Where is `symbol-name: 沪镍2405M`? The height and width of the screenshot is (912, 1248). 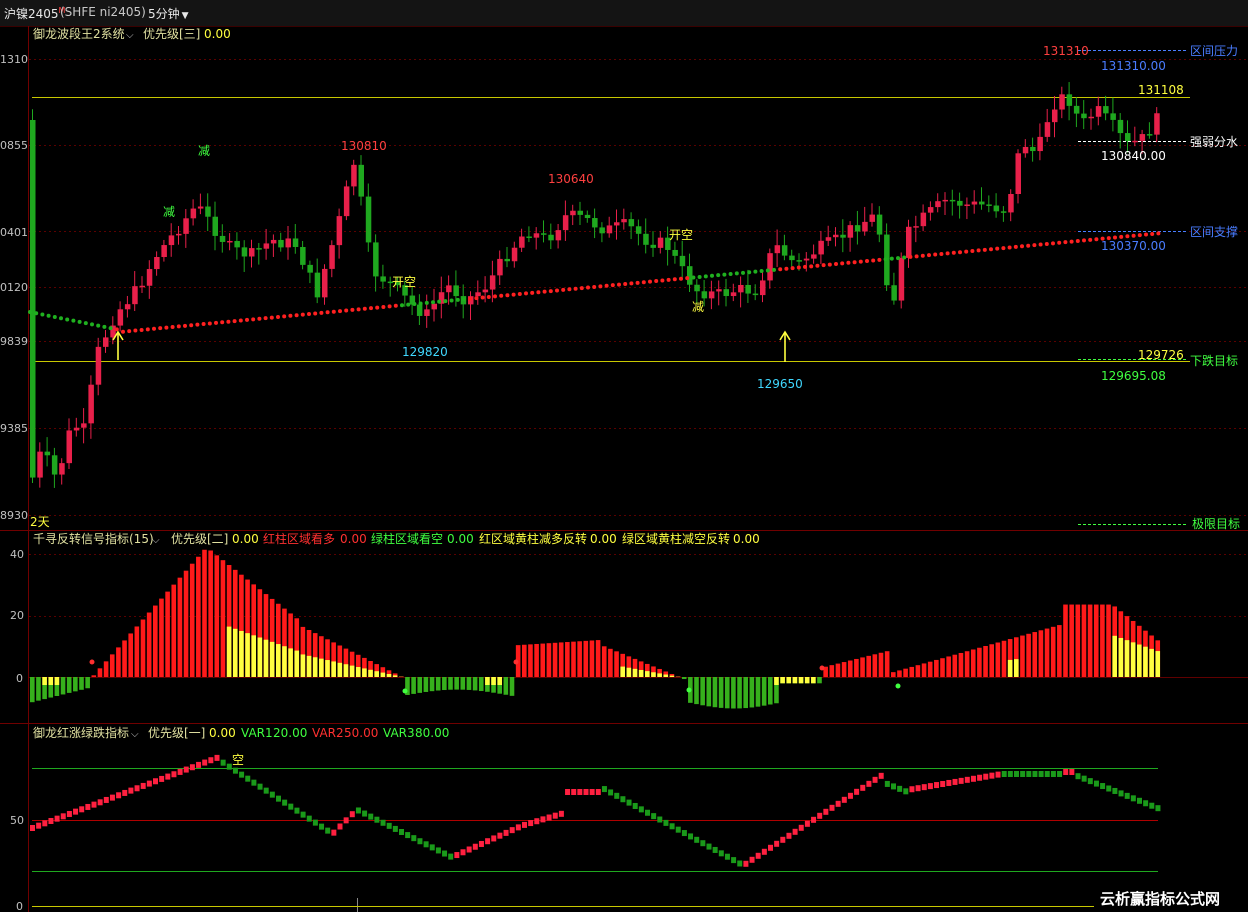 symbol-name: 沪镍2405M is located at coordinates (34, 13).